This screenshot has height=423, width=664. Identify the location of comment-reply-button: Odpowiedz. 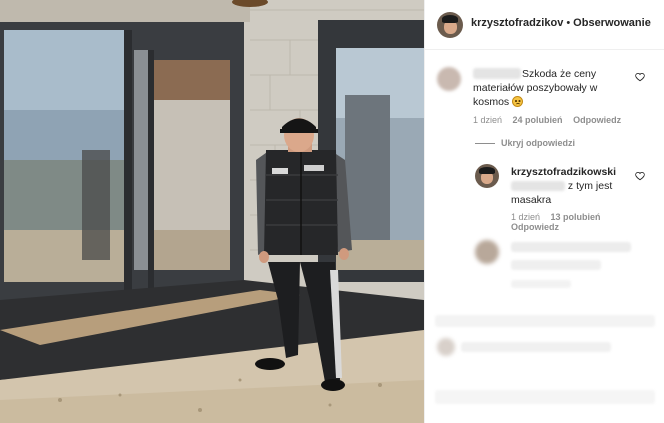
(597, 120).